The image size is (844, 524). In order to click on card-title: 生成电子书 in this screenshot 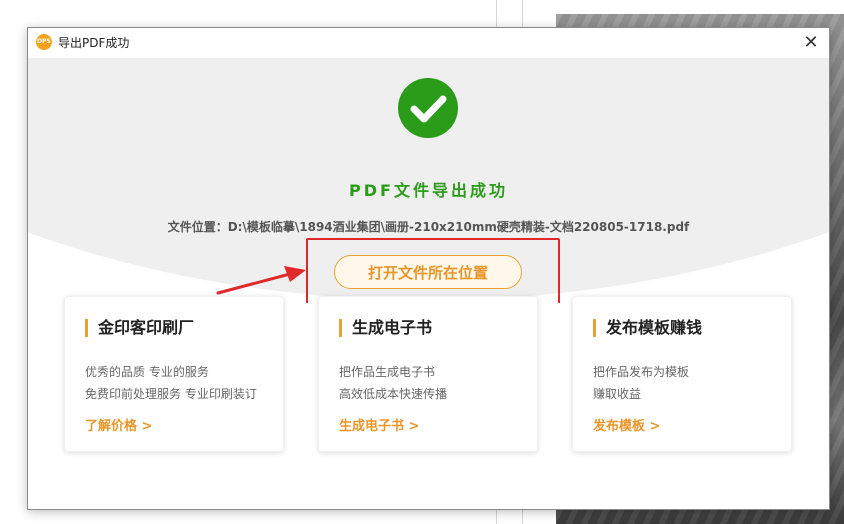, I will do `click(385, 328)`.